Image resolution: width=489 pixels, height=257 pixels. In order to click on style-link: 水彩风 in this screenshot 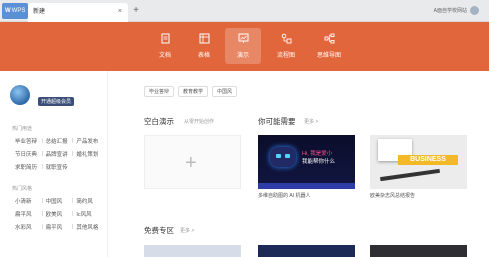, I will do `click(27, 227)`.